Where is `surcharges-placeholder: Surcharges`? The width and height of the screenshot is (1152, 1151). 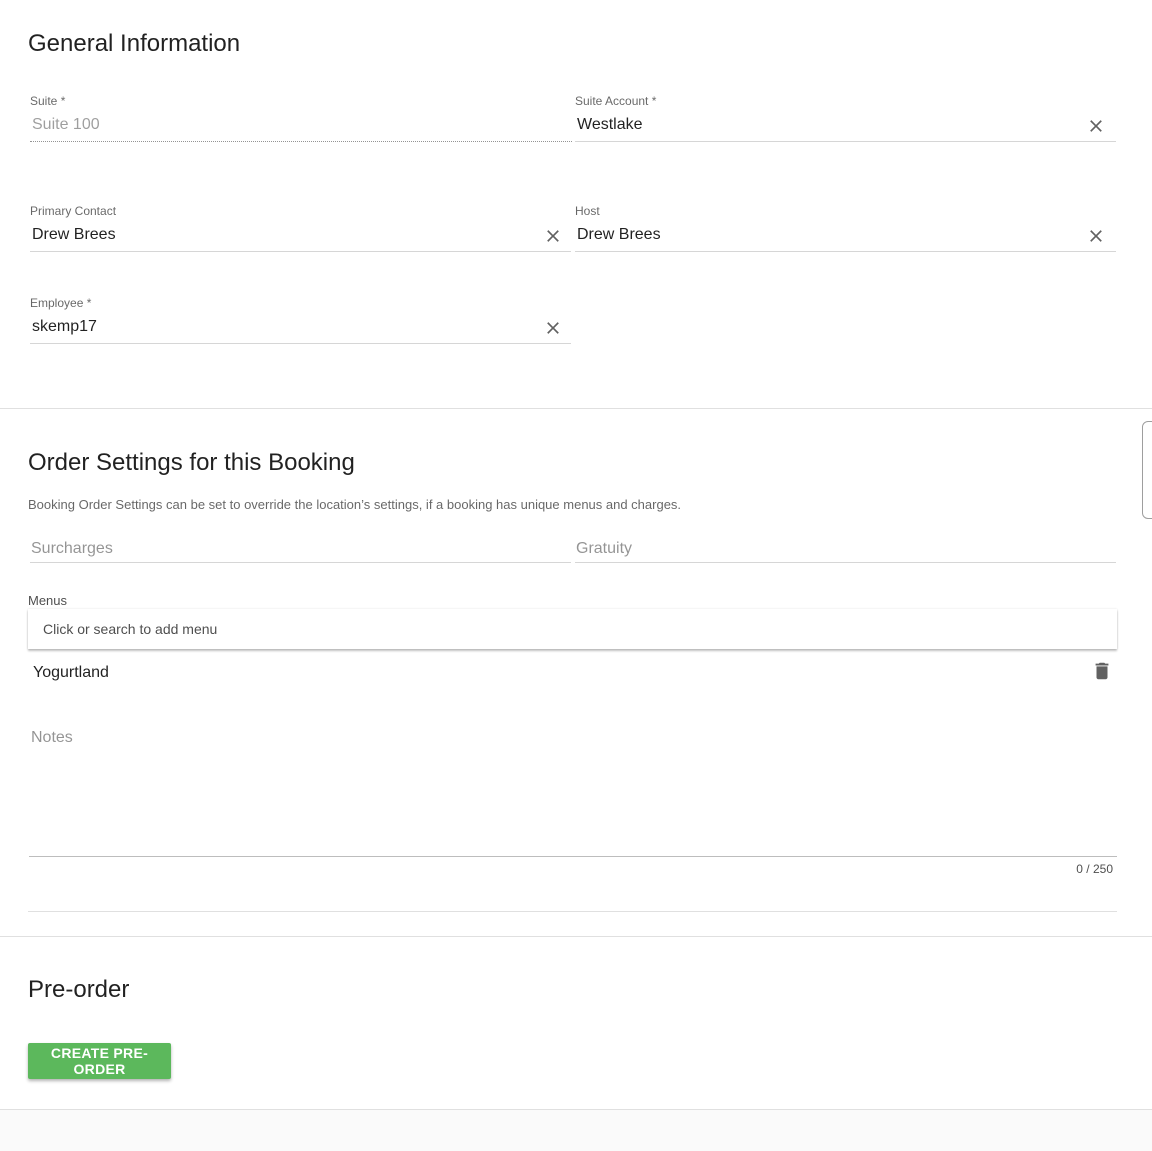
surcharges-placeholder: Surcharges is located at coordinates (72, 548).